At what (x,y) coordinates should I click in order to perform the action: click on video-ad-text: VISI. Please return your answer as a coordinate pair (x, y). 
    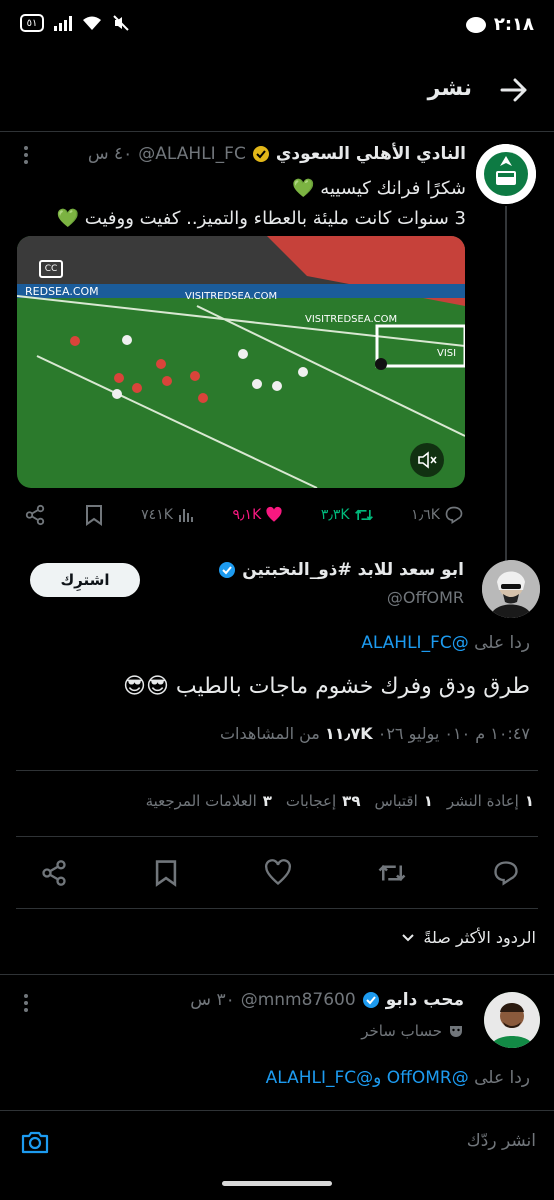
    Looking at the image, I should click on (446, 353).